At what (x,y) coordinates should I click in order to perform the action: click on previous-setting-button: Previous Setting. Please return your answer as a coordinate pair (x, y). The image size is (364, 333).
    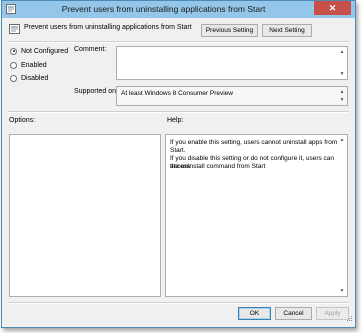
    Looking at the image, I should click on (229, 30).